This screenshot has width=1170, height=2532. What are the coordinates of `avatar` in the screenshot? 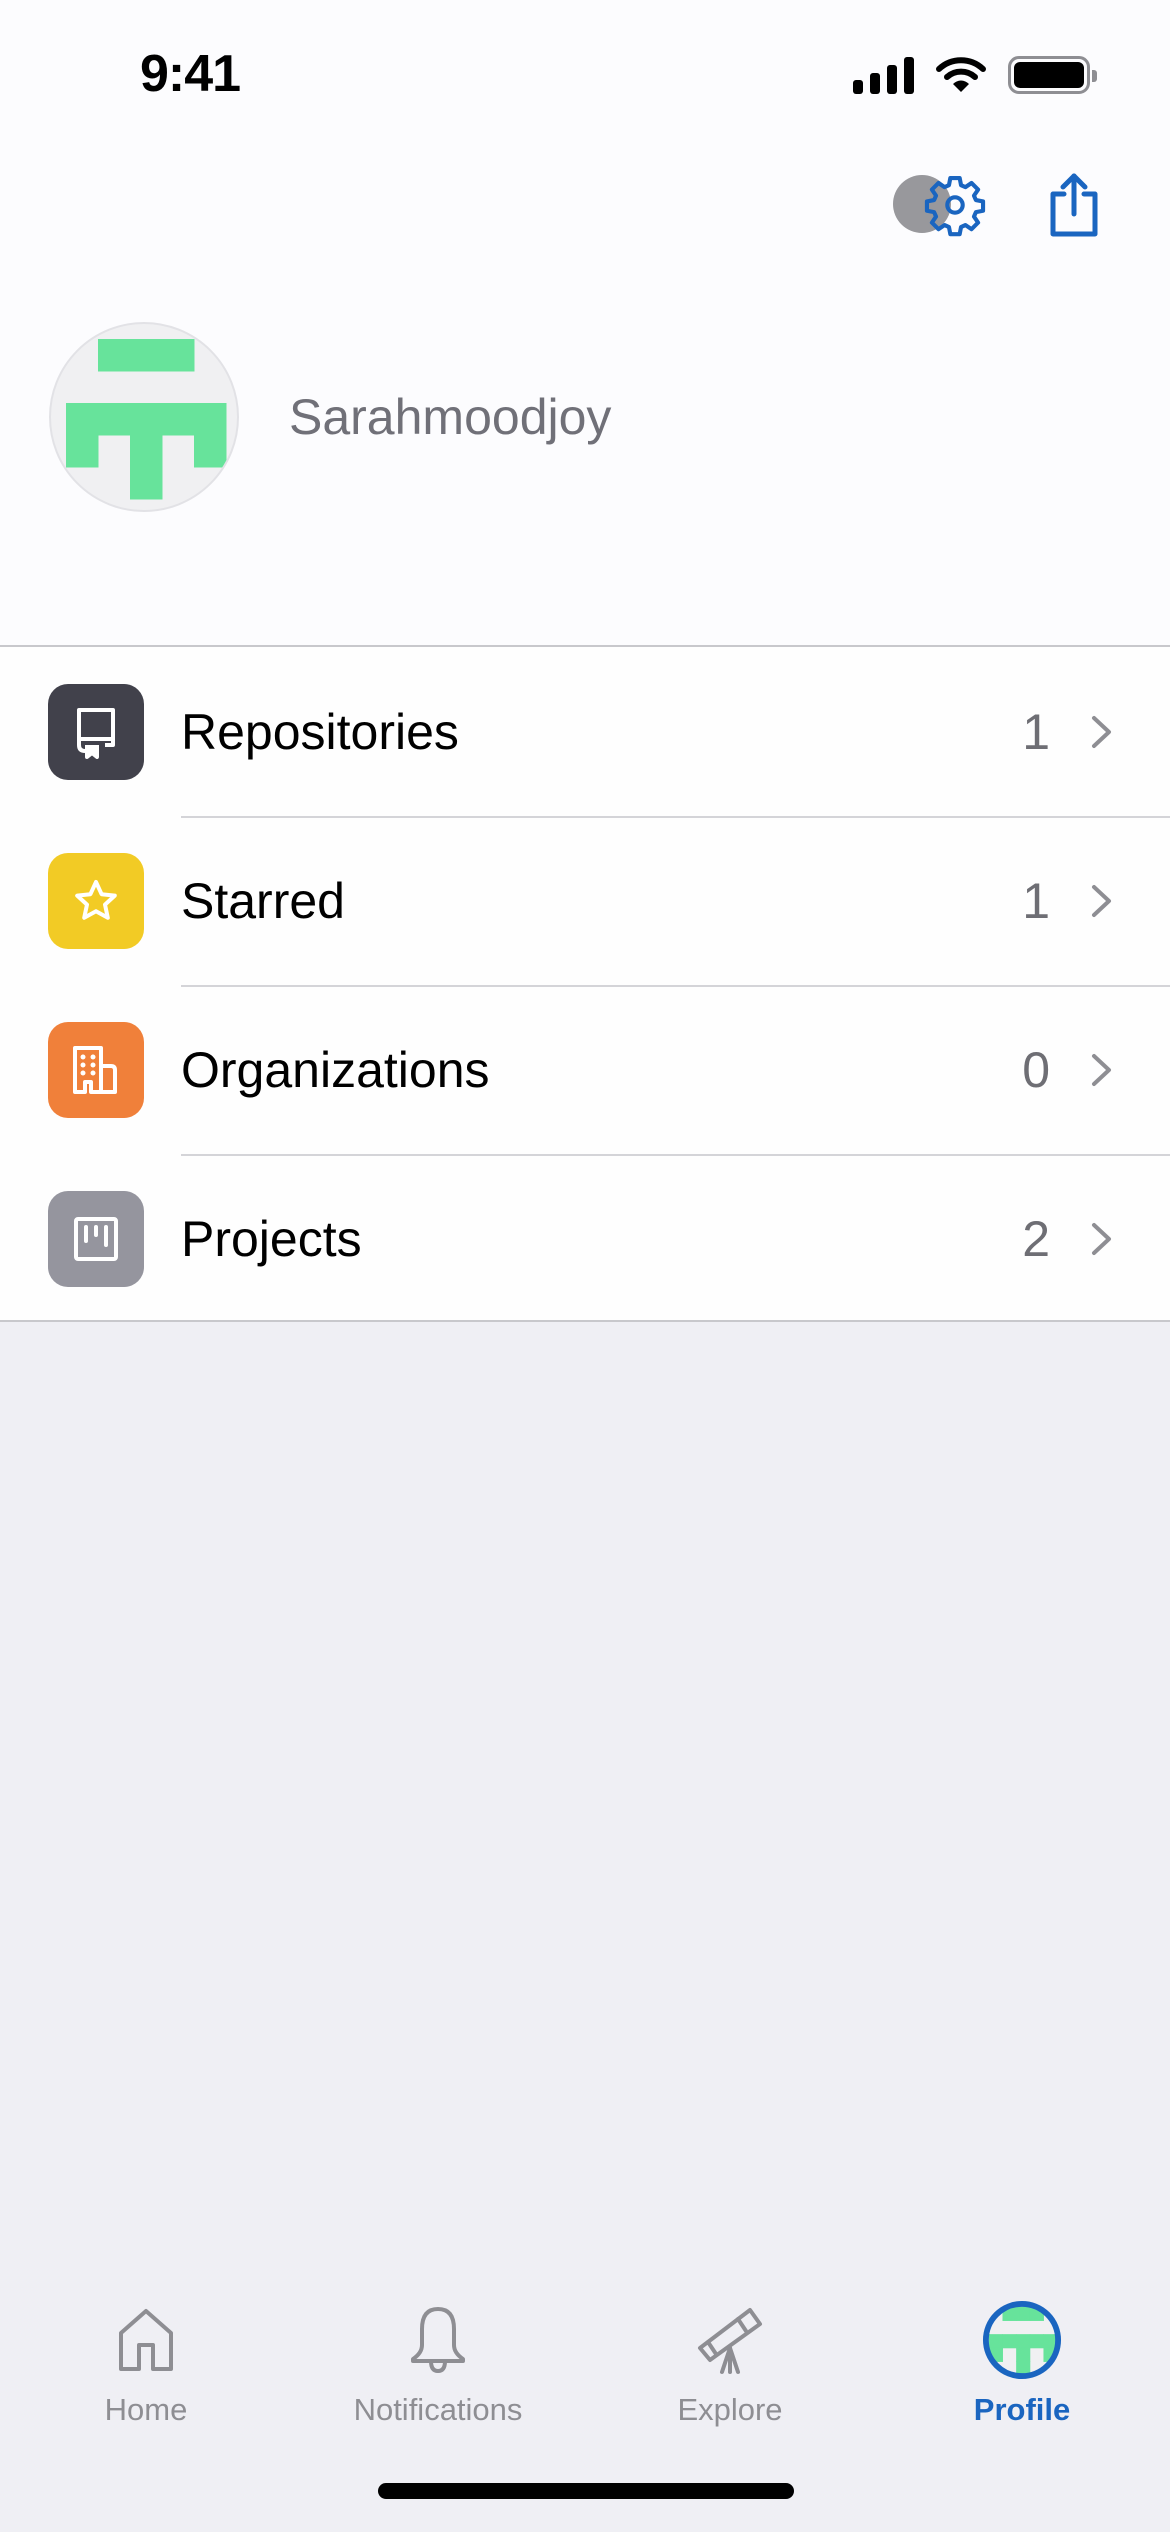 It's located at (144, 417).